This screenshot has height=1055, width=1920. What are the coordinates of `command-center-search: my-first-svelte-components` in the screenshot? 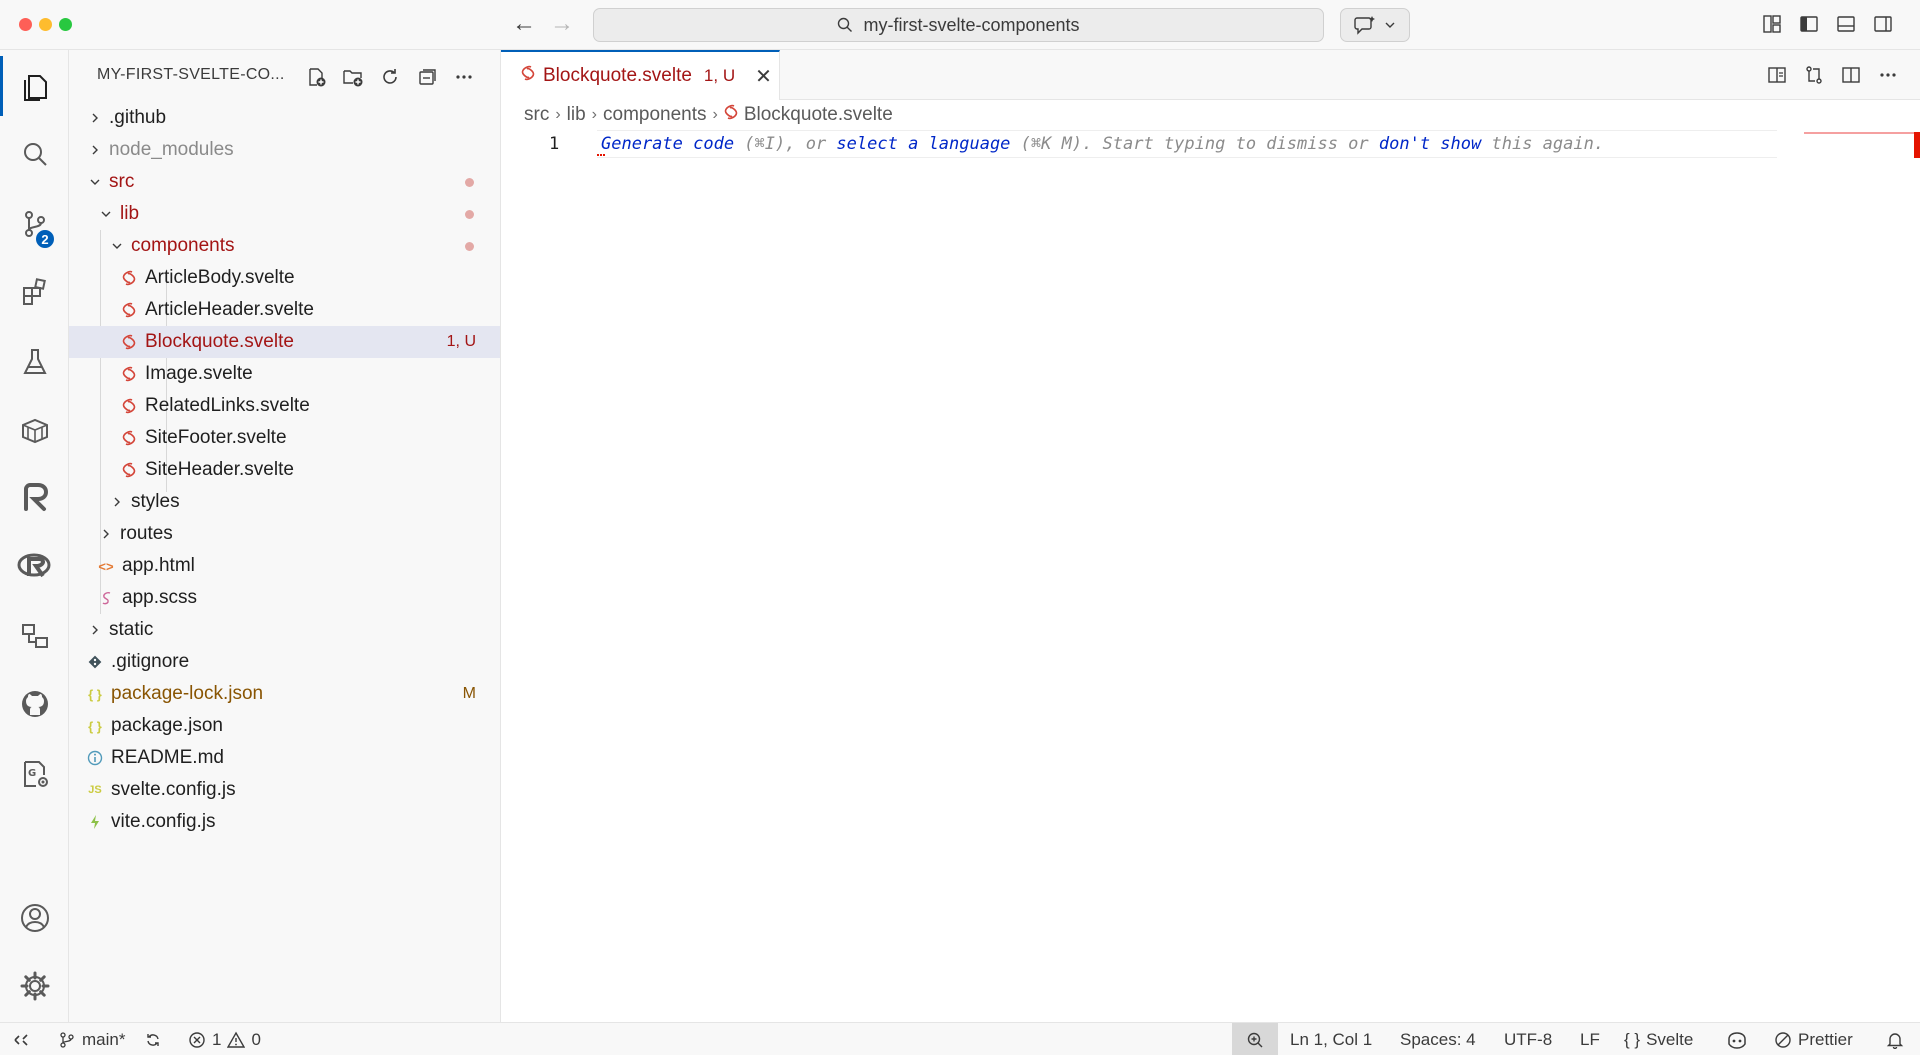 It's located at (958, 25).